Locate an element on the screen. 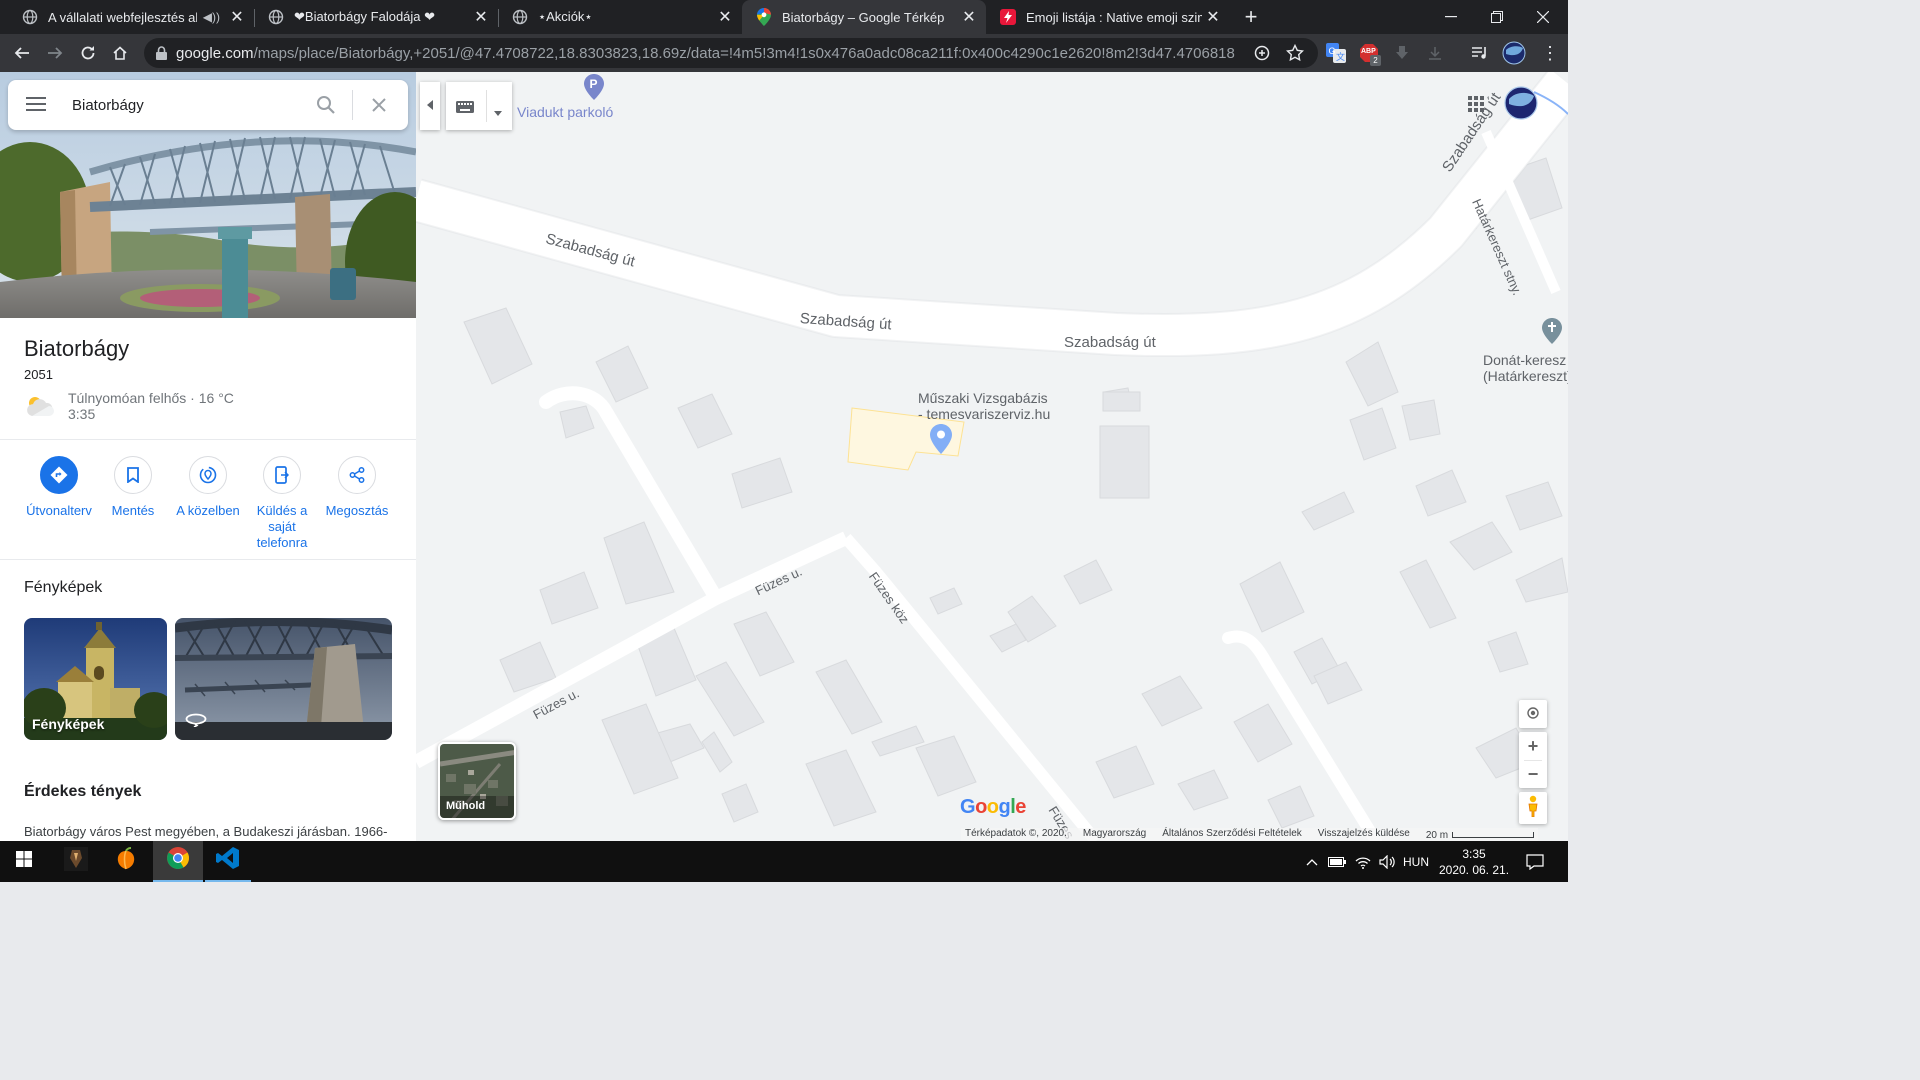  tray-chevron-up-icon is located at coordinates (1312, 861).